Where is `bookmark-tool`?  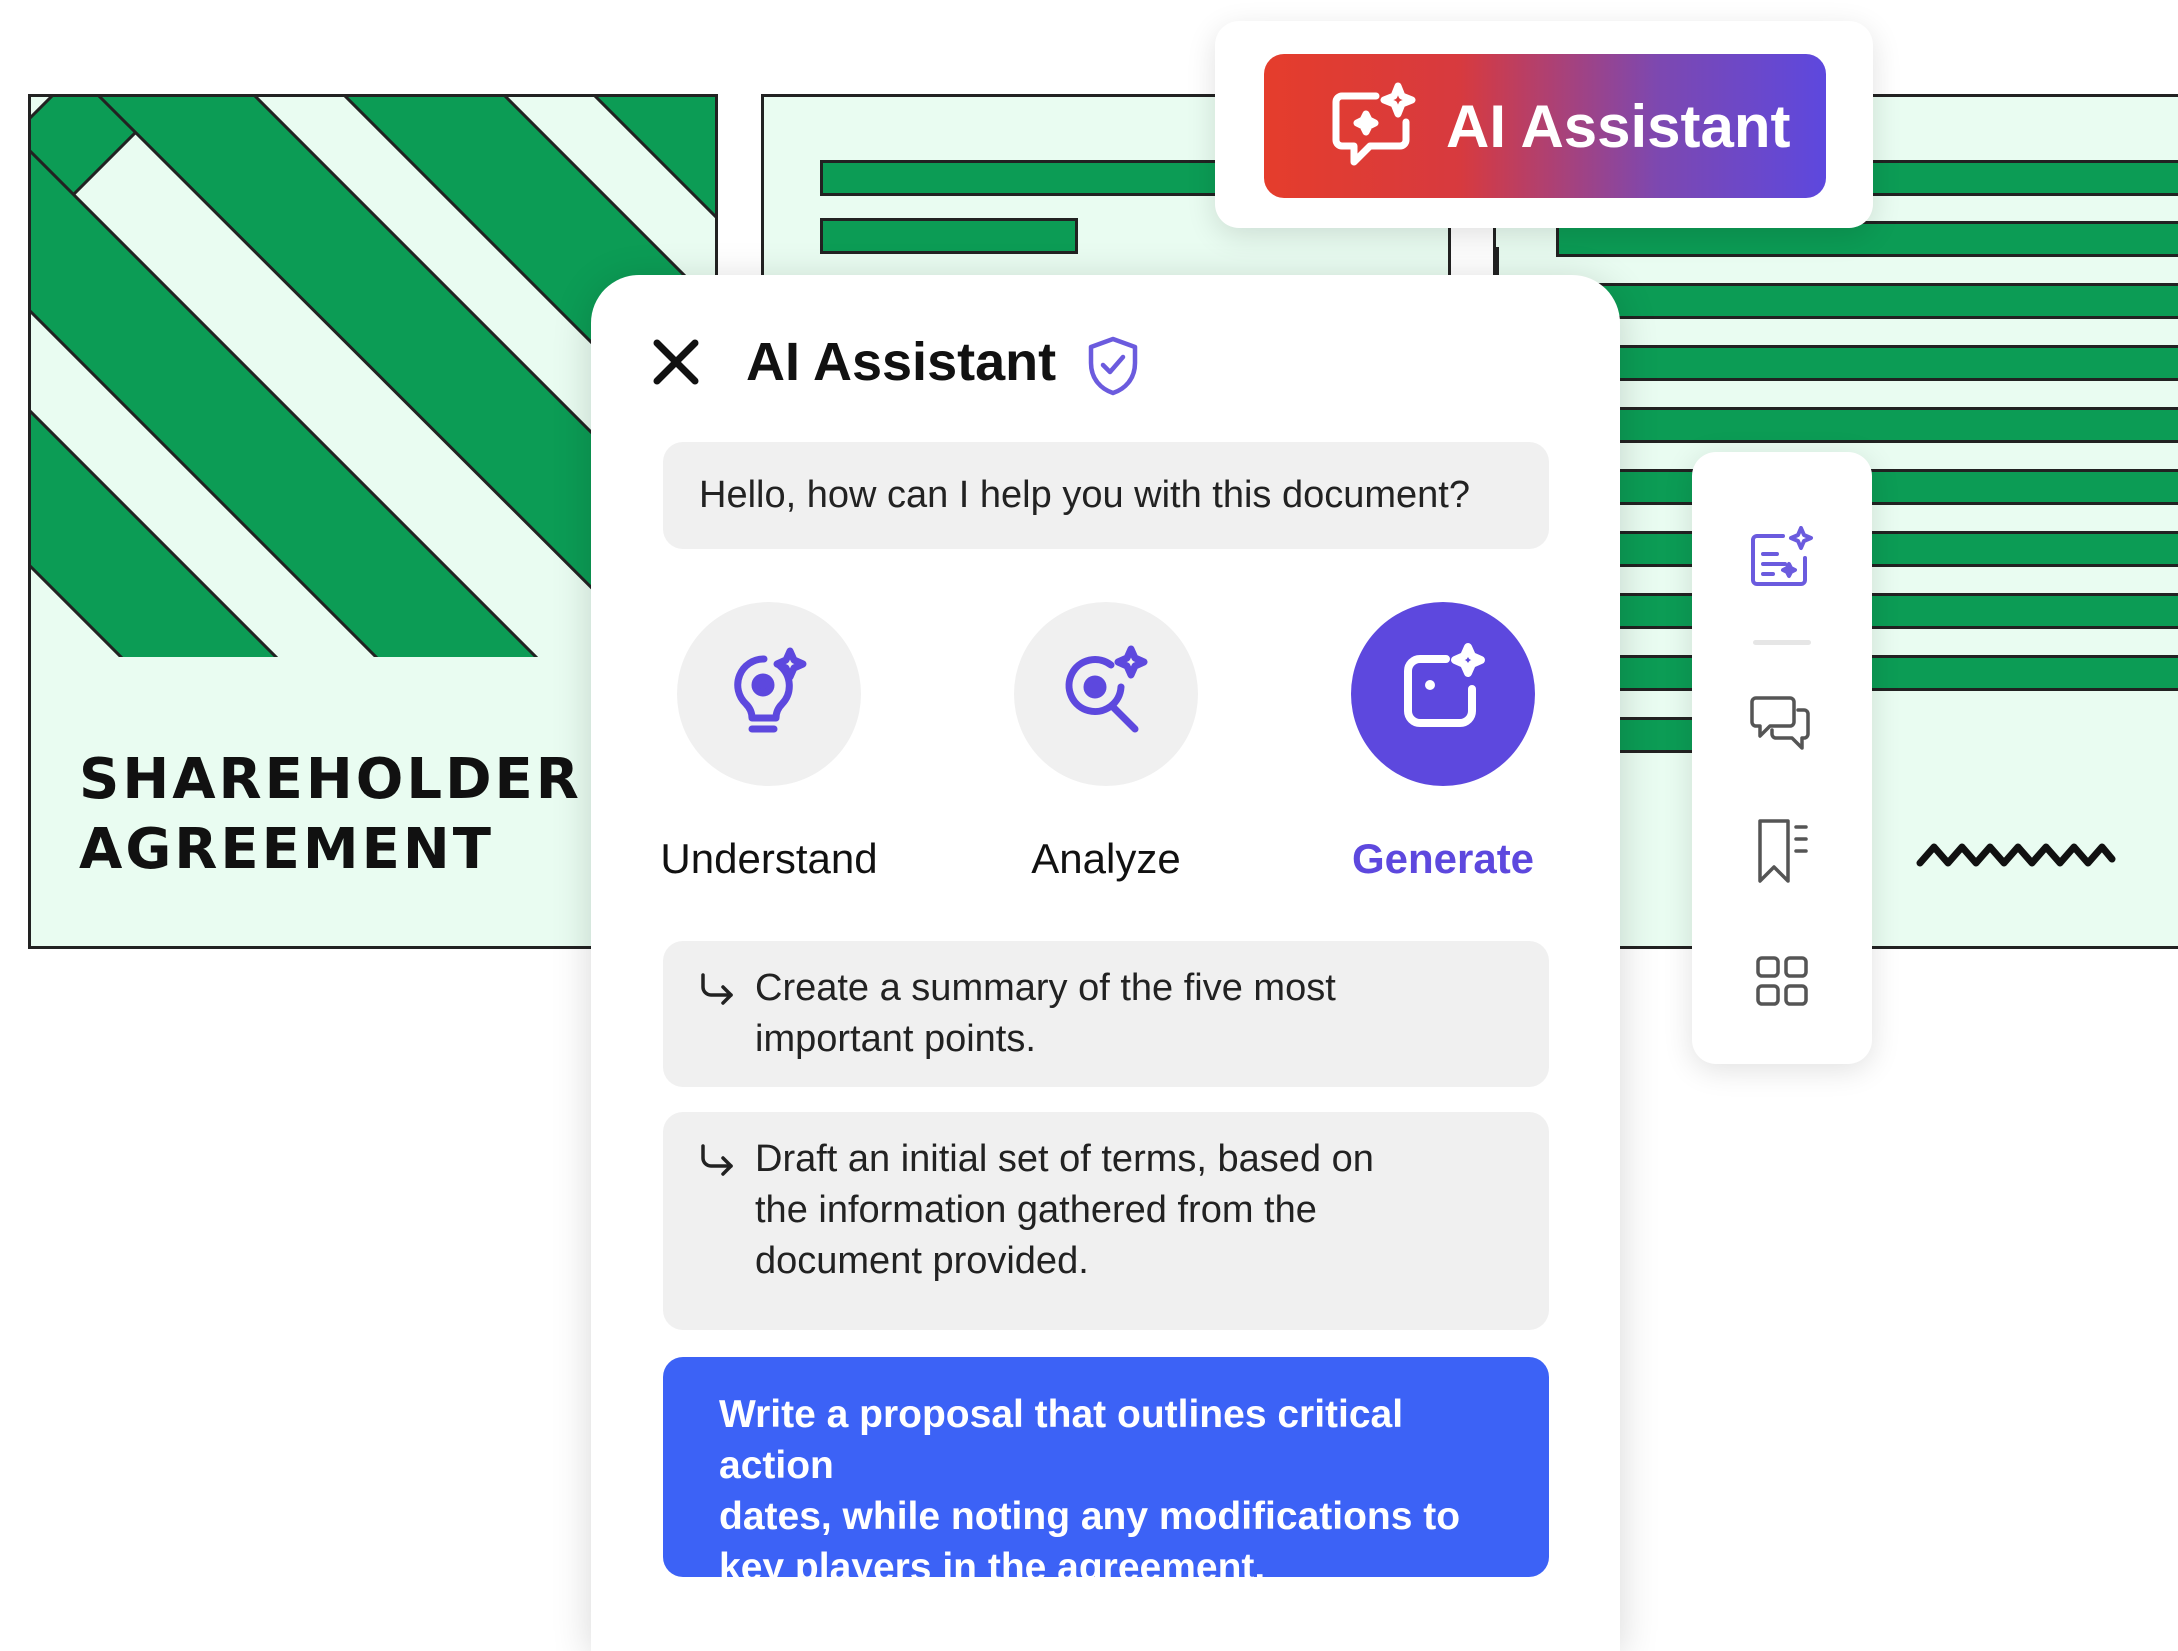 bookmark-tool is located at coordinates (1782, 854).